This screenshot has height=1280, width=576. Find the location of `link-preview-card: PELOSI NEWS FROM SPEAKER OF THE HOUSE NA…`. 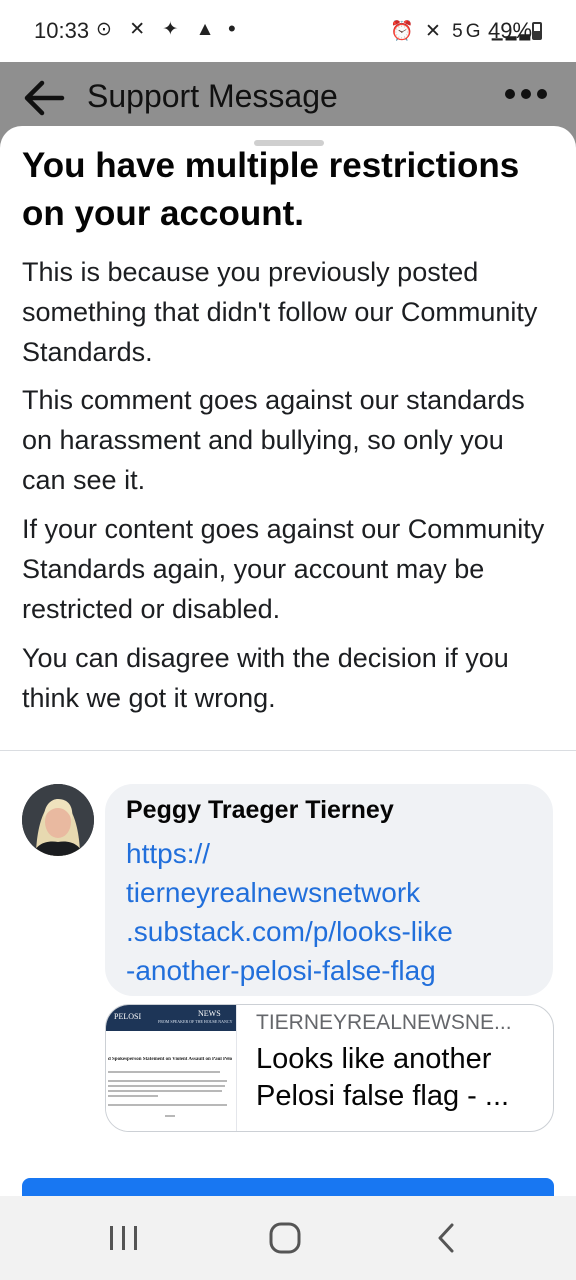

link-preview-card: PELOSI NEWS FROM SPEAKER OF THE HOUSE NA… is located at coordinates (329, 1068).